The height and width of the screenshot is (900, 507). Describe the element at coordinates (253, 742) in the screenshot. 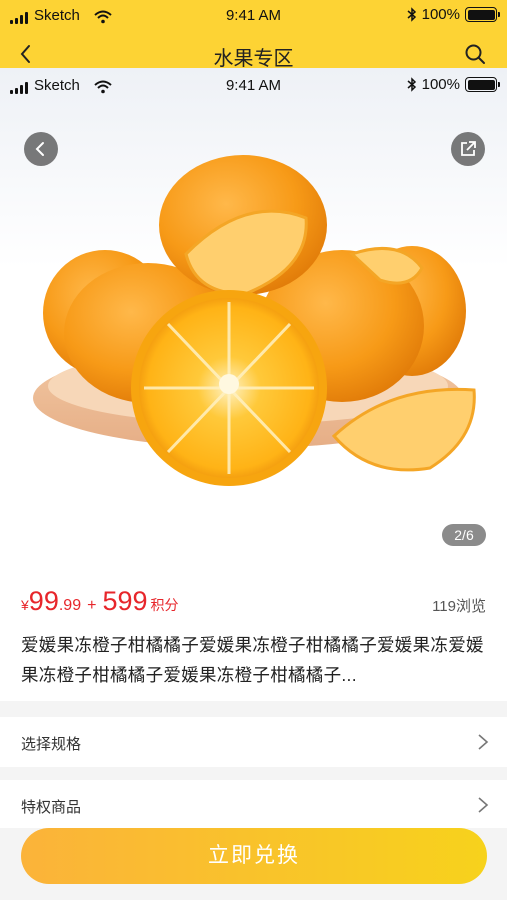

I see `select-spec-row: 选择规格` at that location.